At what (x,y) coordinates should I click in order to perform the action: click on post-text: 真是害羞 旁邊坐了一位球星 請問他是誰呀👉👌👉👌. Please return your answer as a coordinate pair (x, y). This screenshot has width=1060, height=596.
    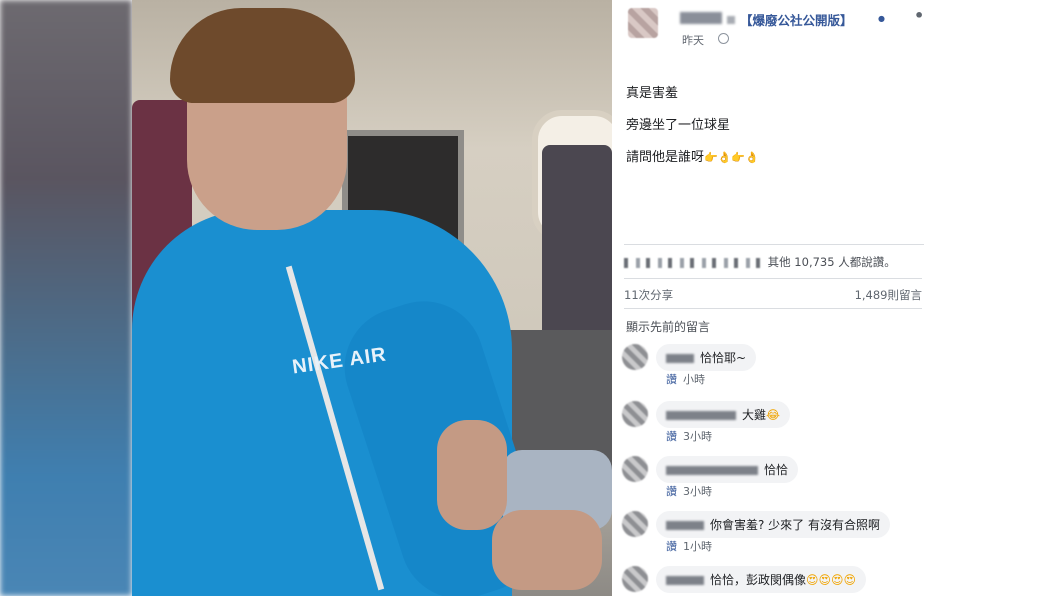
    Looking at the image, I should click on (692, 126).